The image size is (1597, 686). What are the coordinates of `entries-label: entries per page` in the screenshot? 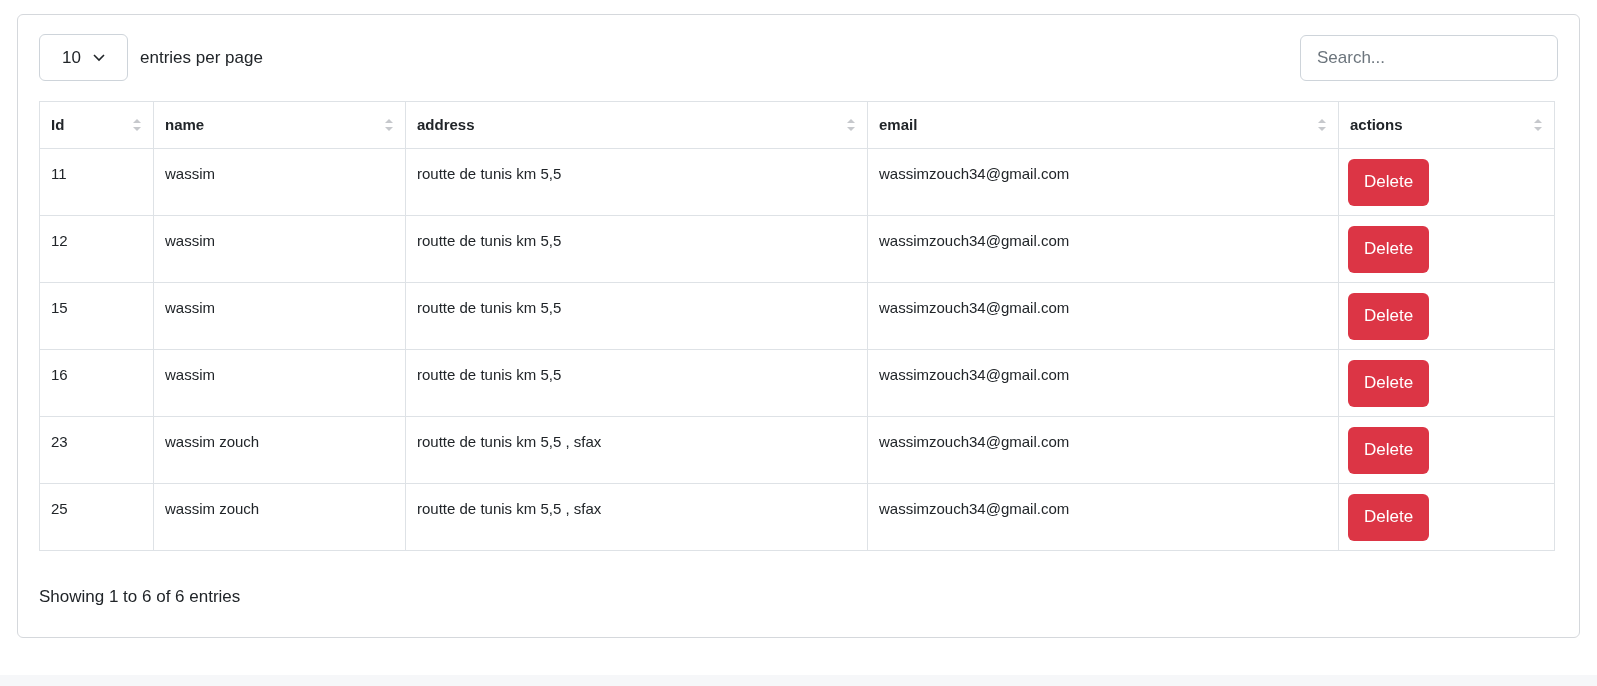 It's located at (201, 57).